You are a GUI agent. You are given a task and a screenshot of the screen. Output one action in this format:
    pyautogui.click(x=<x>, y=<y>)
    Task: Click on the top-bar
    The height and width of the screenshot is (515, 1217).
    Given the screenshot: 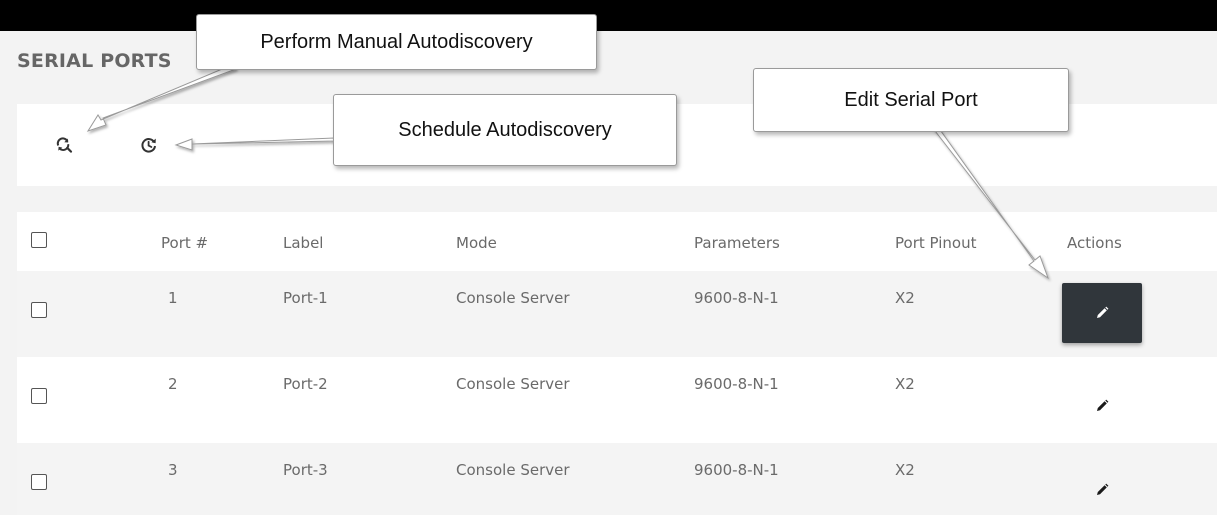 What is the action you would take?
    pyautogui.click(x=608, y=15)
    